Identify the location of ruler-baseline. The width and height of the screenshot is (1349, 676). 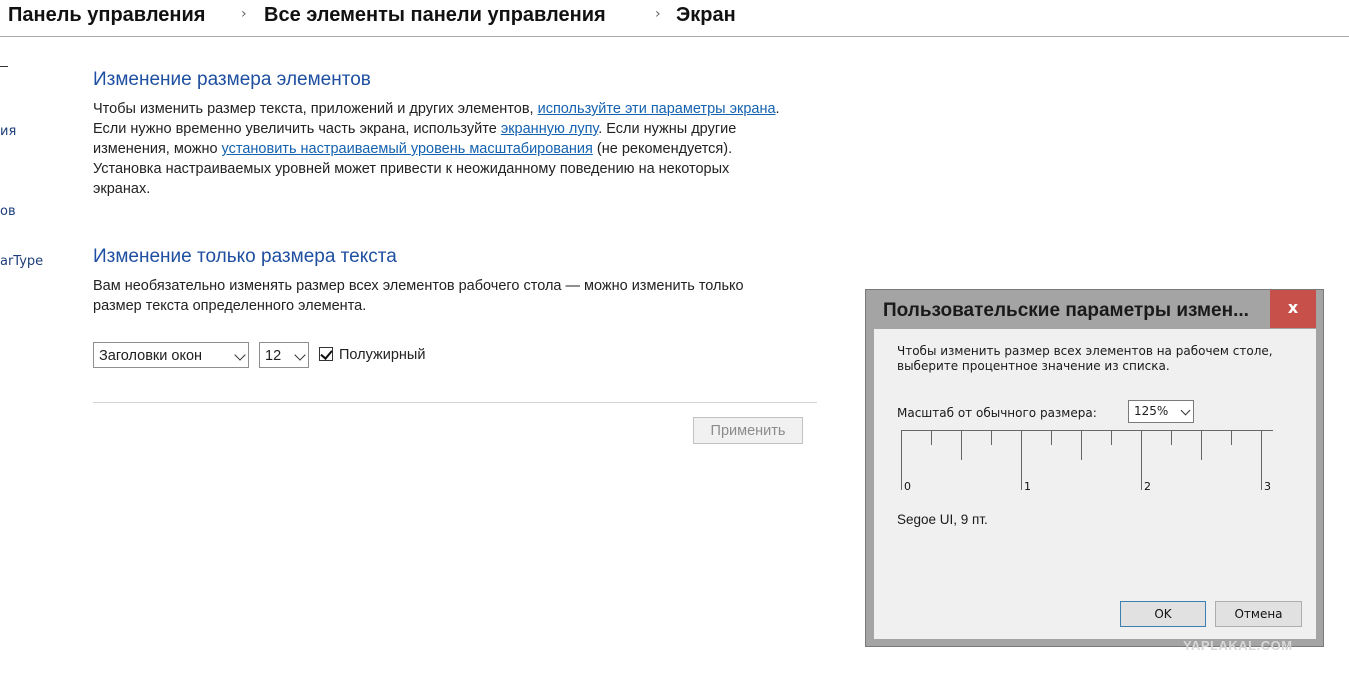
(1087, 430).